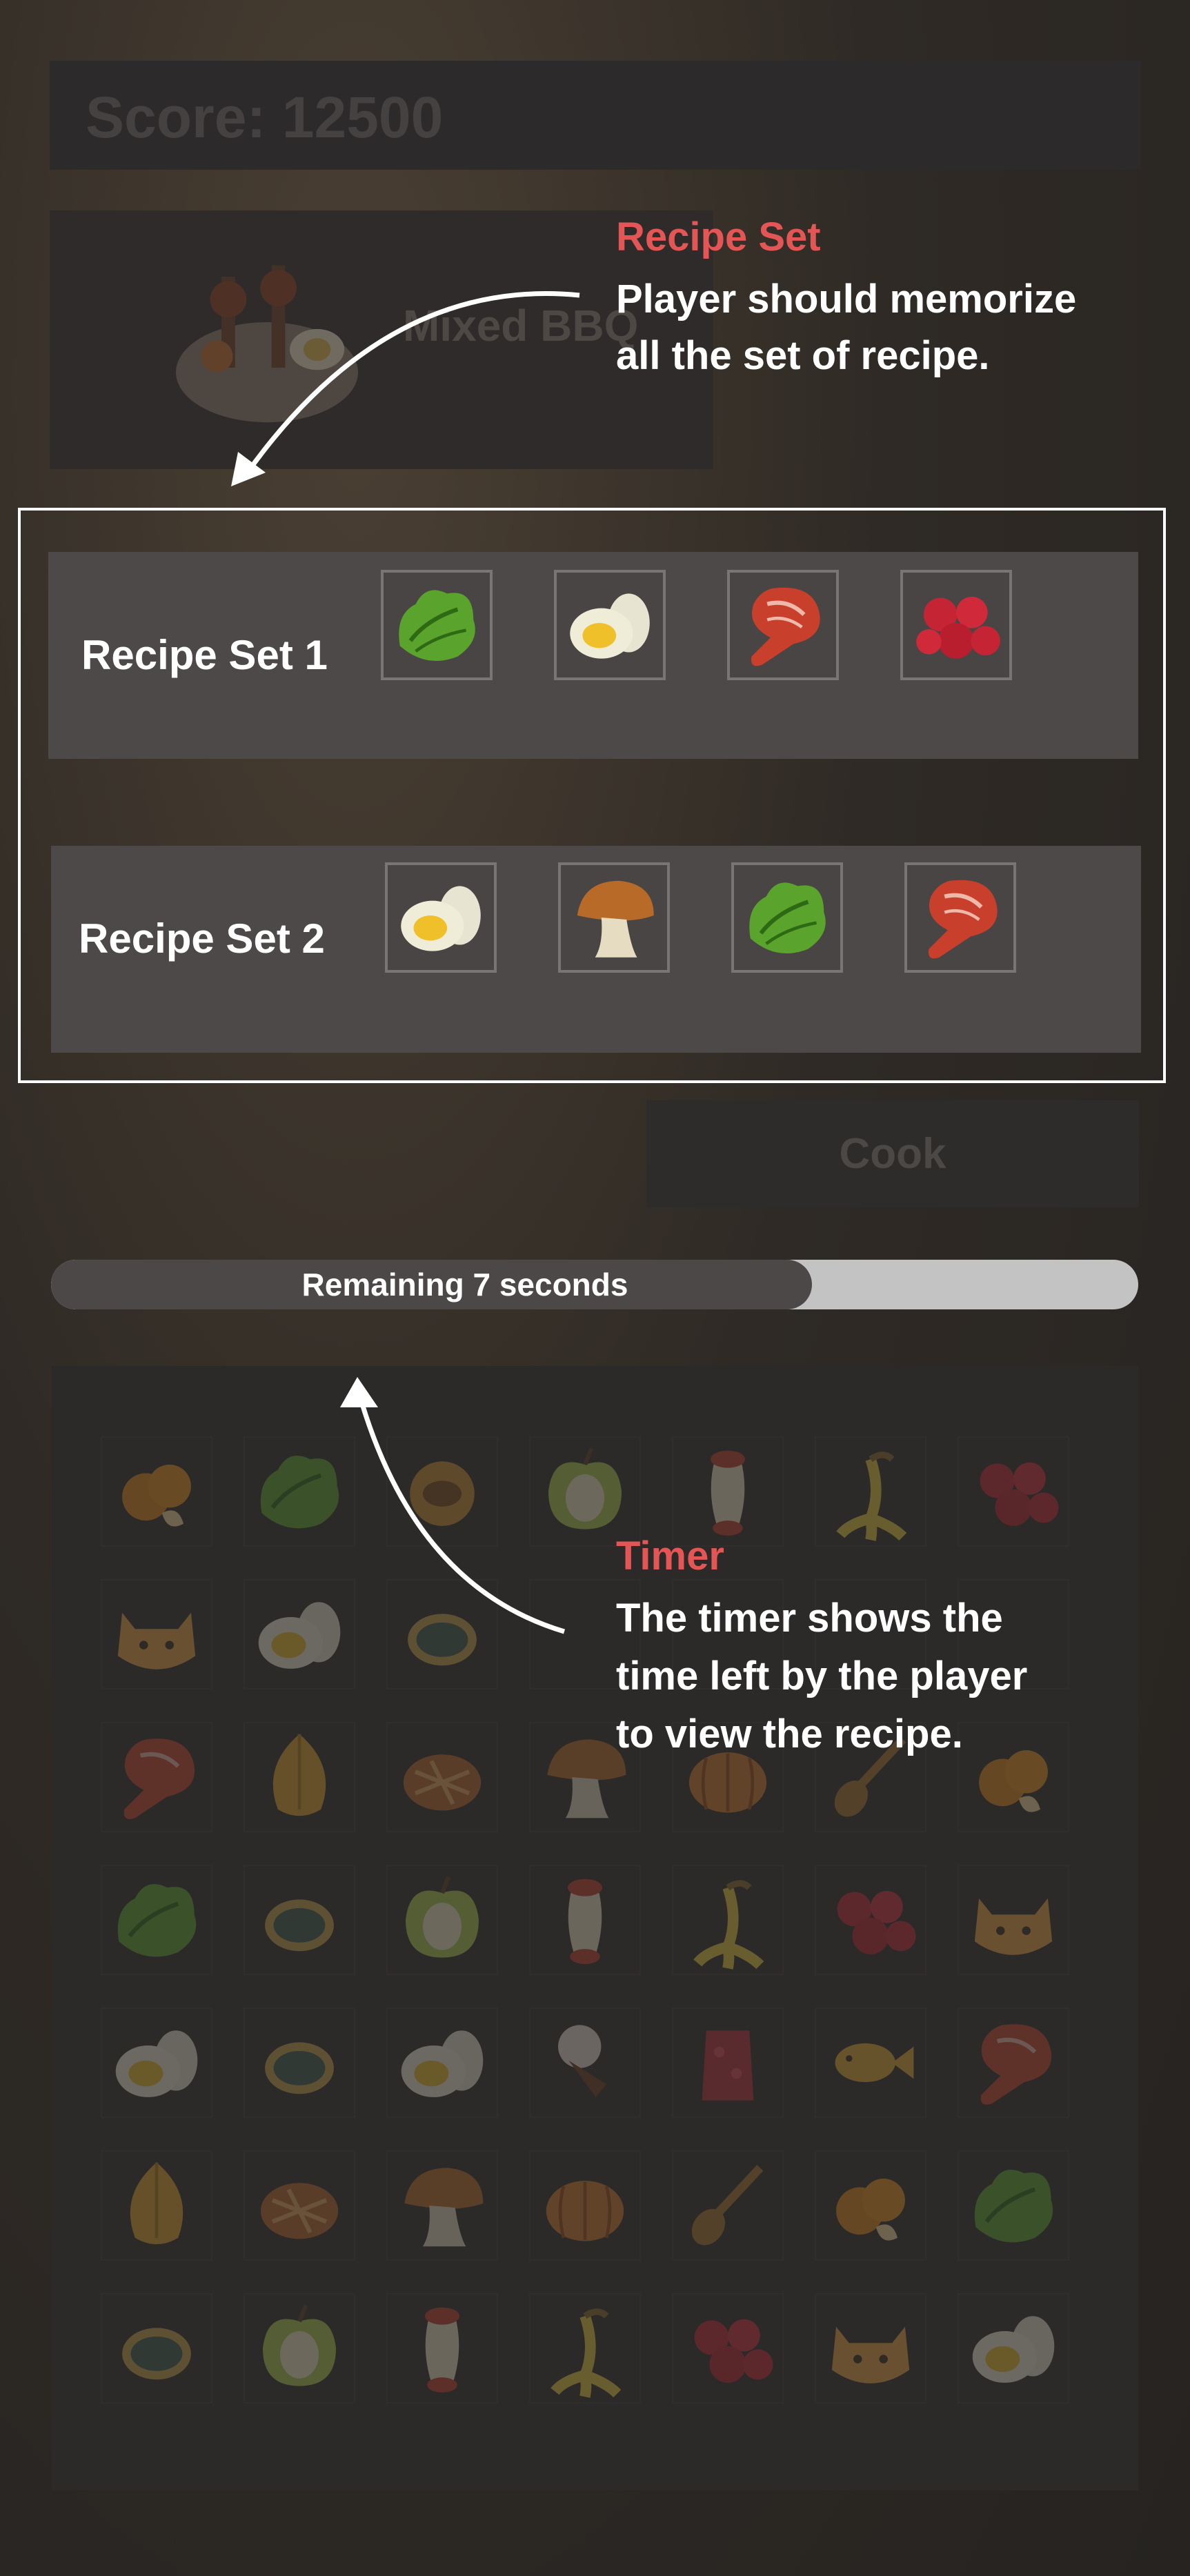 The height and width of the screenshot is (2576, 1190). I want to click on recipe-set-1-label: Recipe Set 1, so click(204, 655).